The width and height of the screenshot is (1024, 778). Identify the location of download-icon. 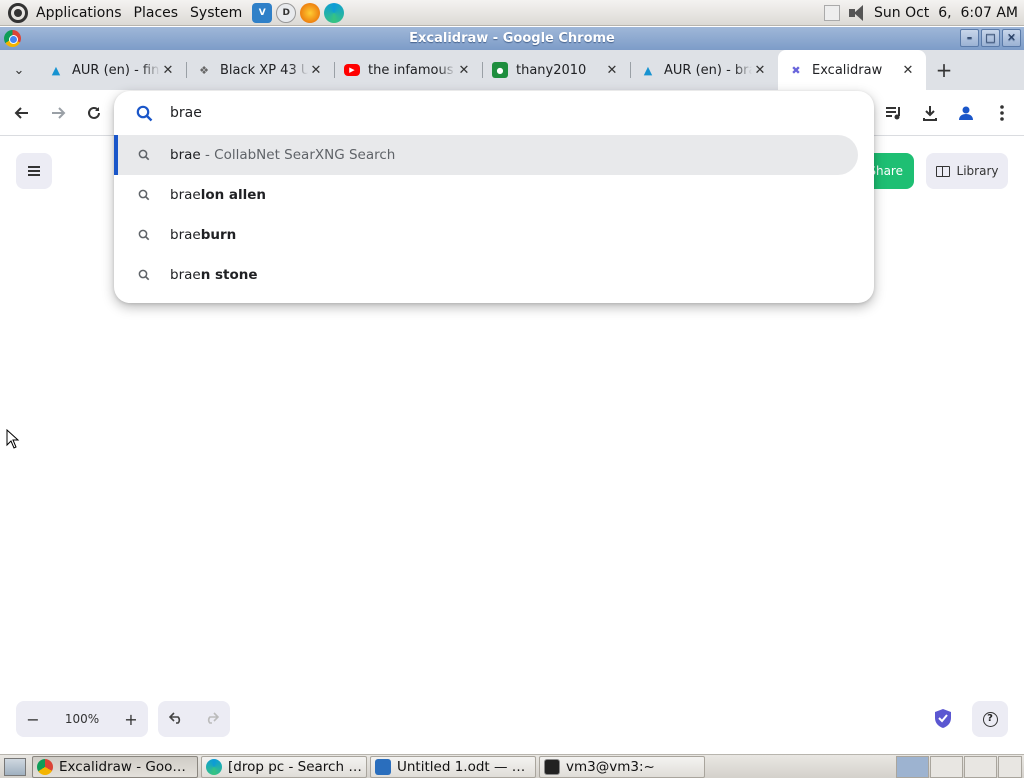
(930, 113).